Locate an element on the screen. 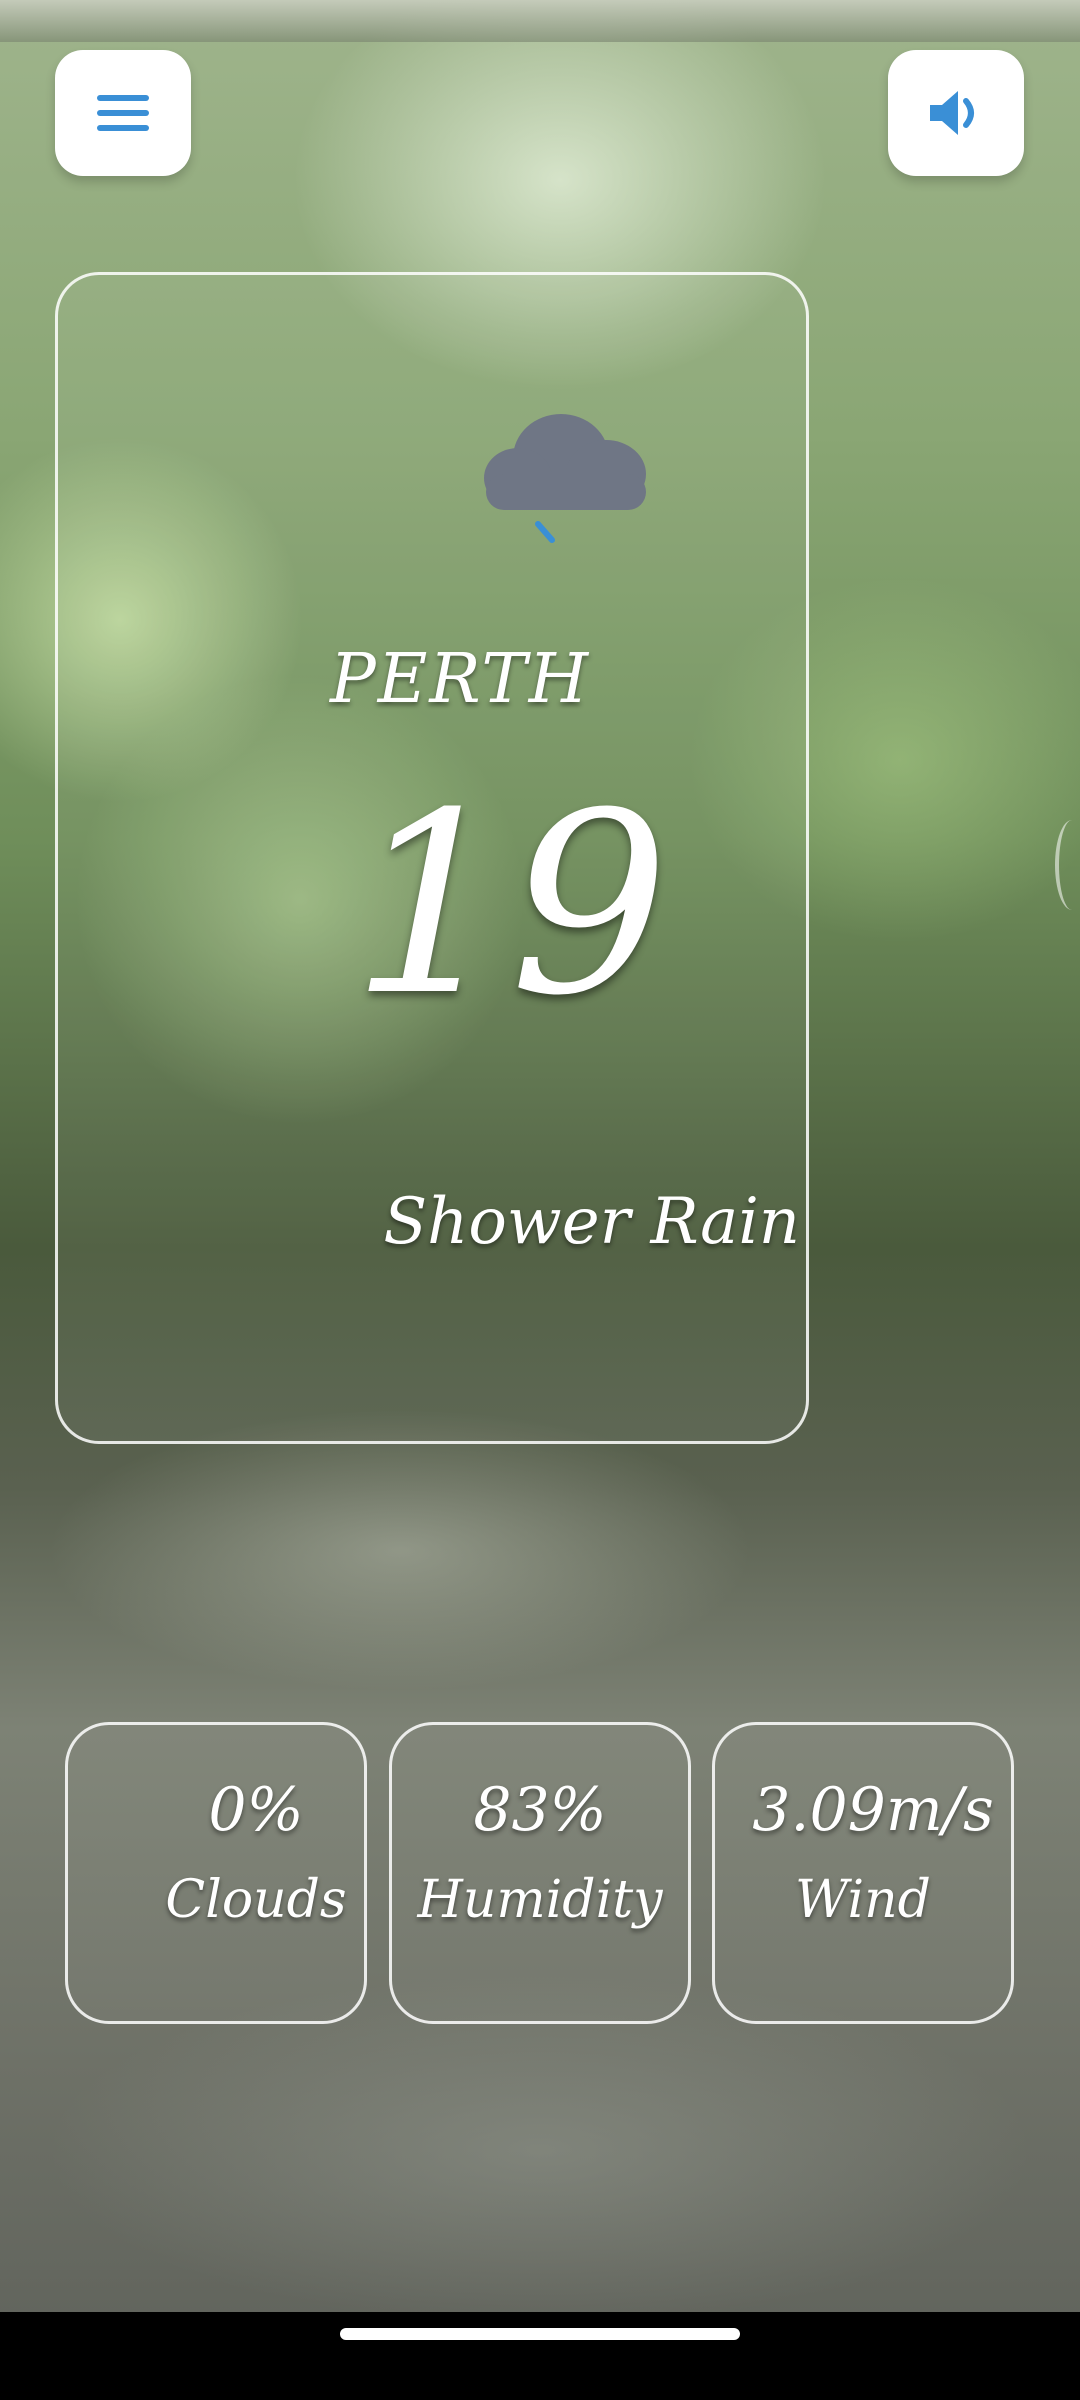 The height and width of the screenshot is (2400, 1080). menu-button is located at coordinates (123, 113).